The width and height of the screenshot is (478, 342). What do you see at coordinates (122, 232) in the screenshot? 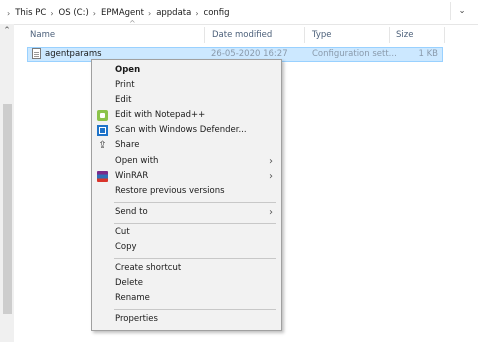
I see `menu-item-label: Cut` at bounding box center [122, 232].